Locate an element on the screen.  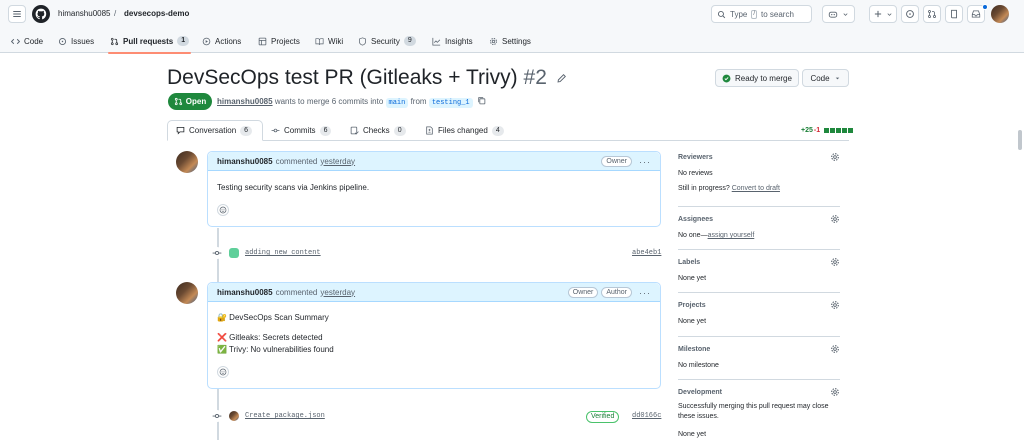
sidebar-heading: Labels is located at coordinates (759, 262).